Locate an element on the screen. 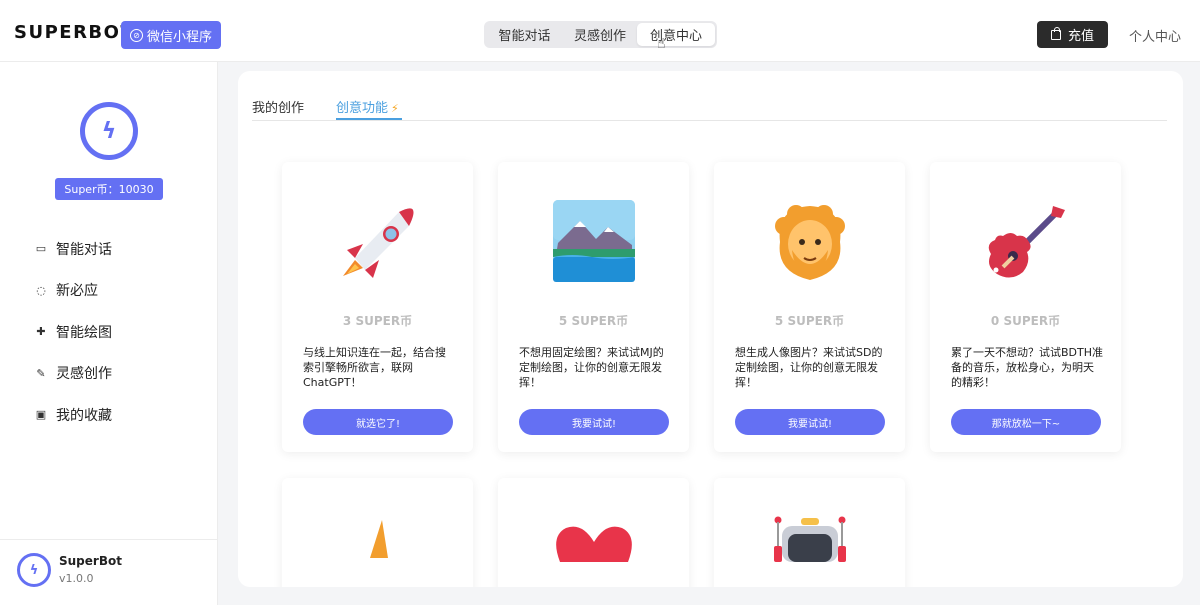 The width and height of the screenshot is (1200, 605). sidebar-item-inspiration: ✎ 灵感创作 is located at coordinates (73, 374).